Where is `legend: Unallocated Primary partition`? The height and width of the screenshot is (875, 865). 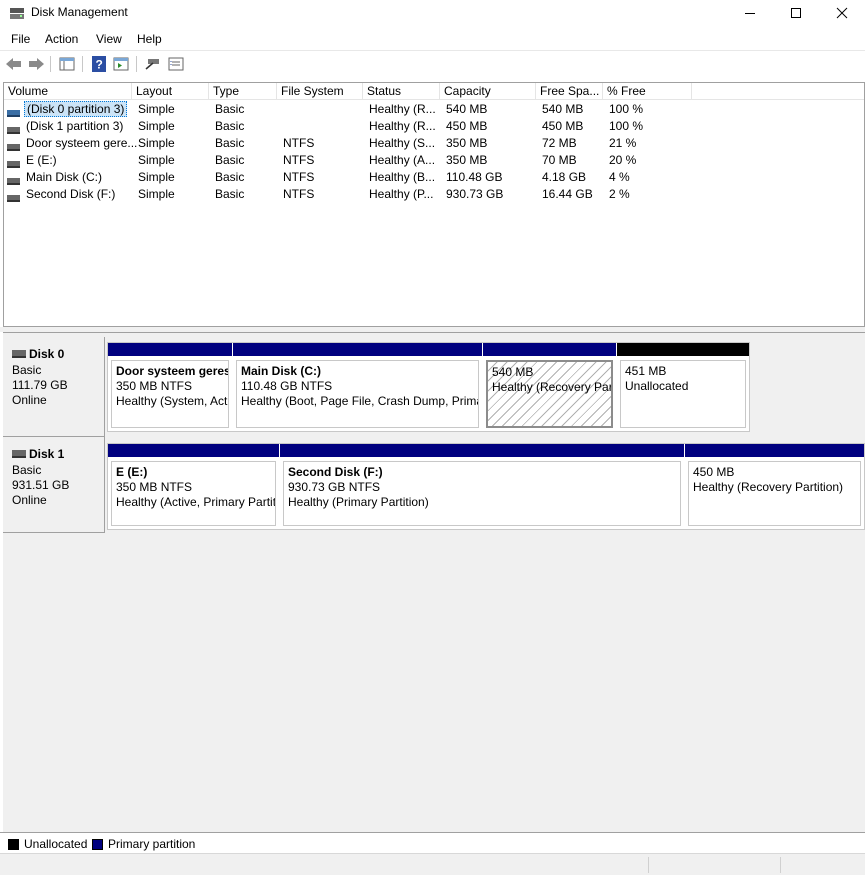
legend: Unallocated Primary partition is located at coordinates (432, 842).